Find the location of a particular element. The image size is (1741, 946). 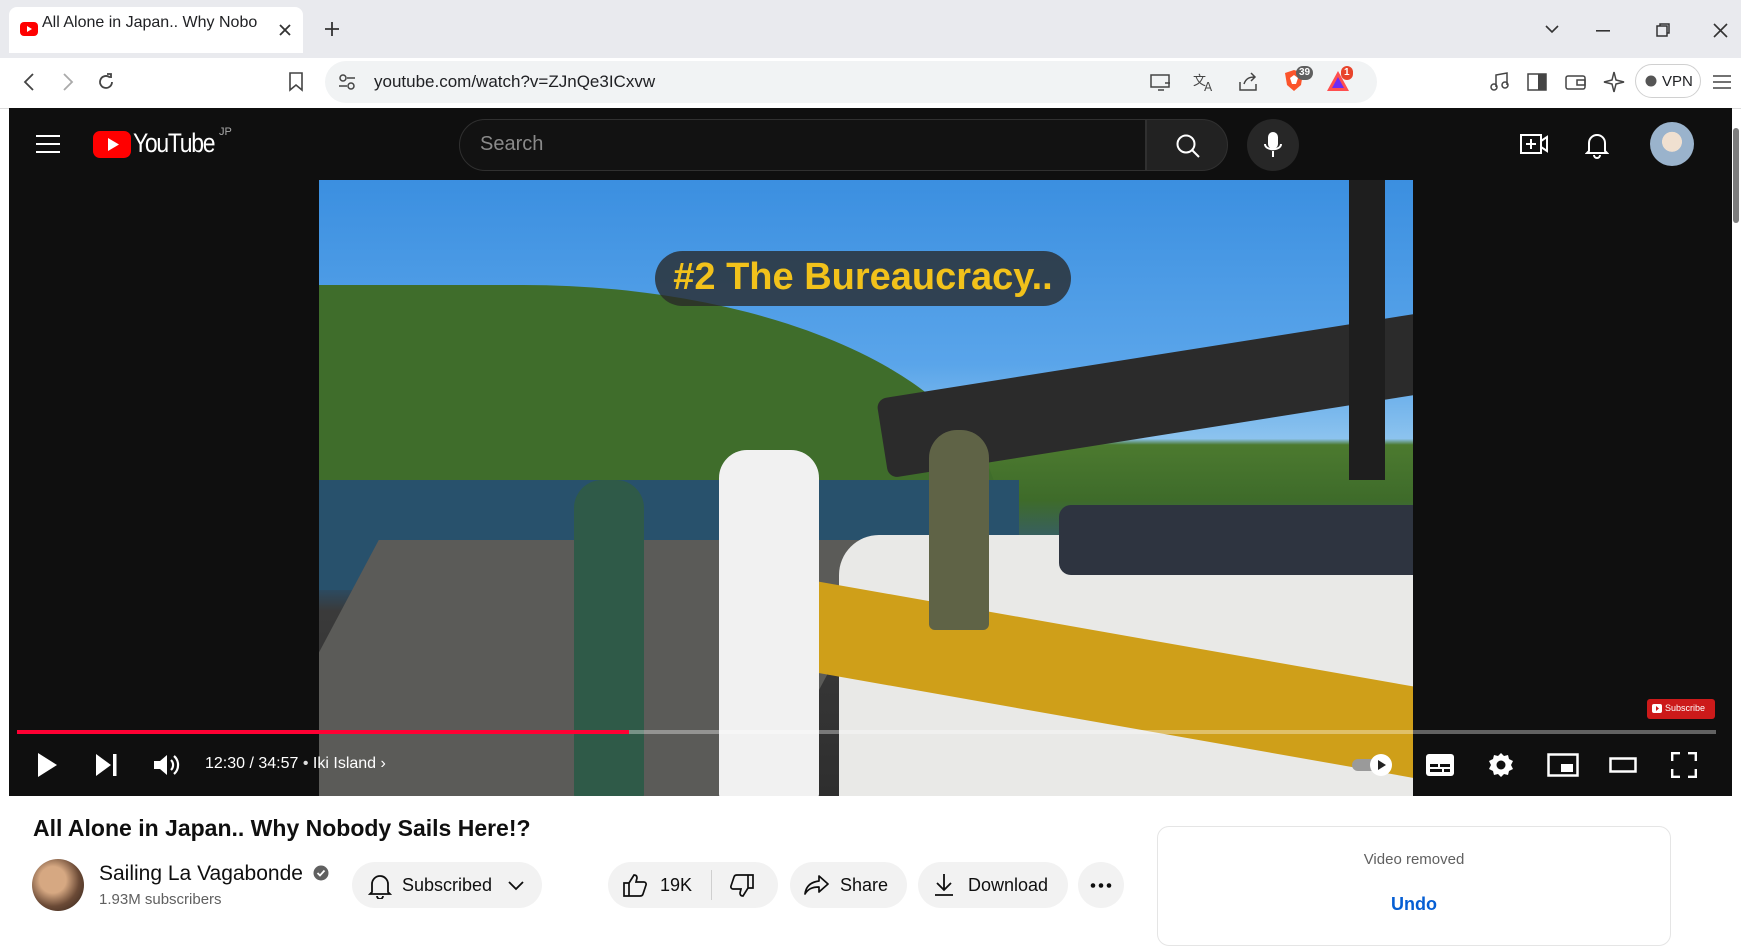

brave-rewards-icon: 1 is located at coordinates (1339, 81).